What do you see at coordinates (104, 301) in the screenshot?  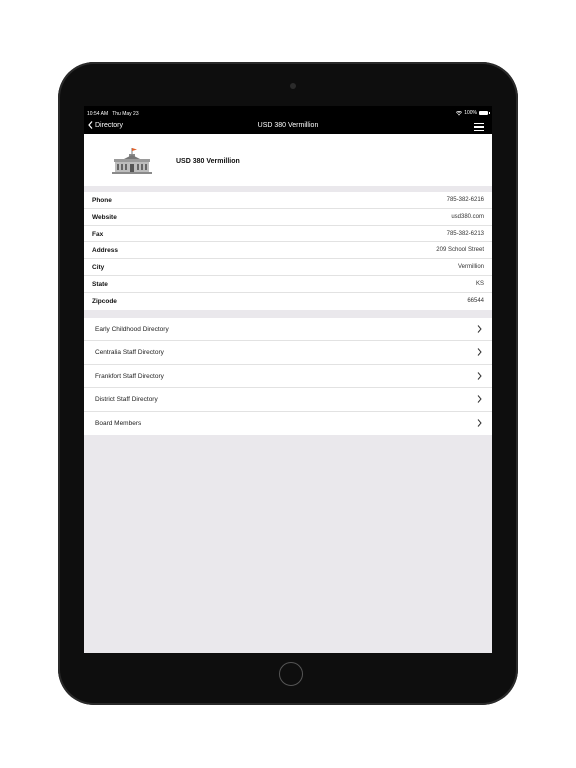 I see `info-label: Zipcode` at bounding box center [104, 301].